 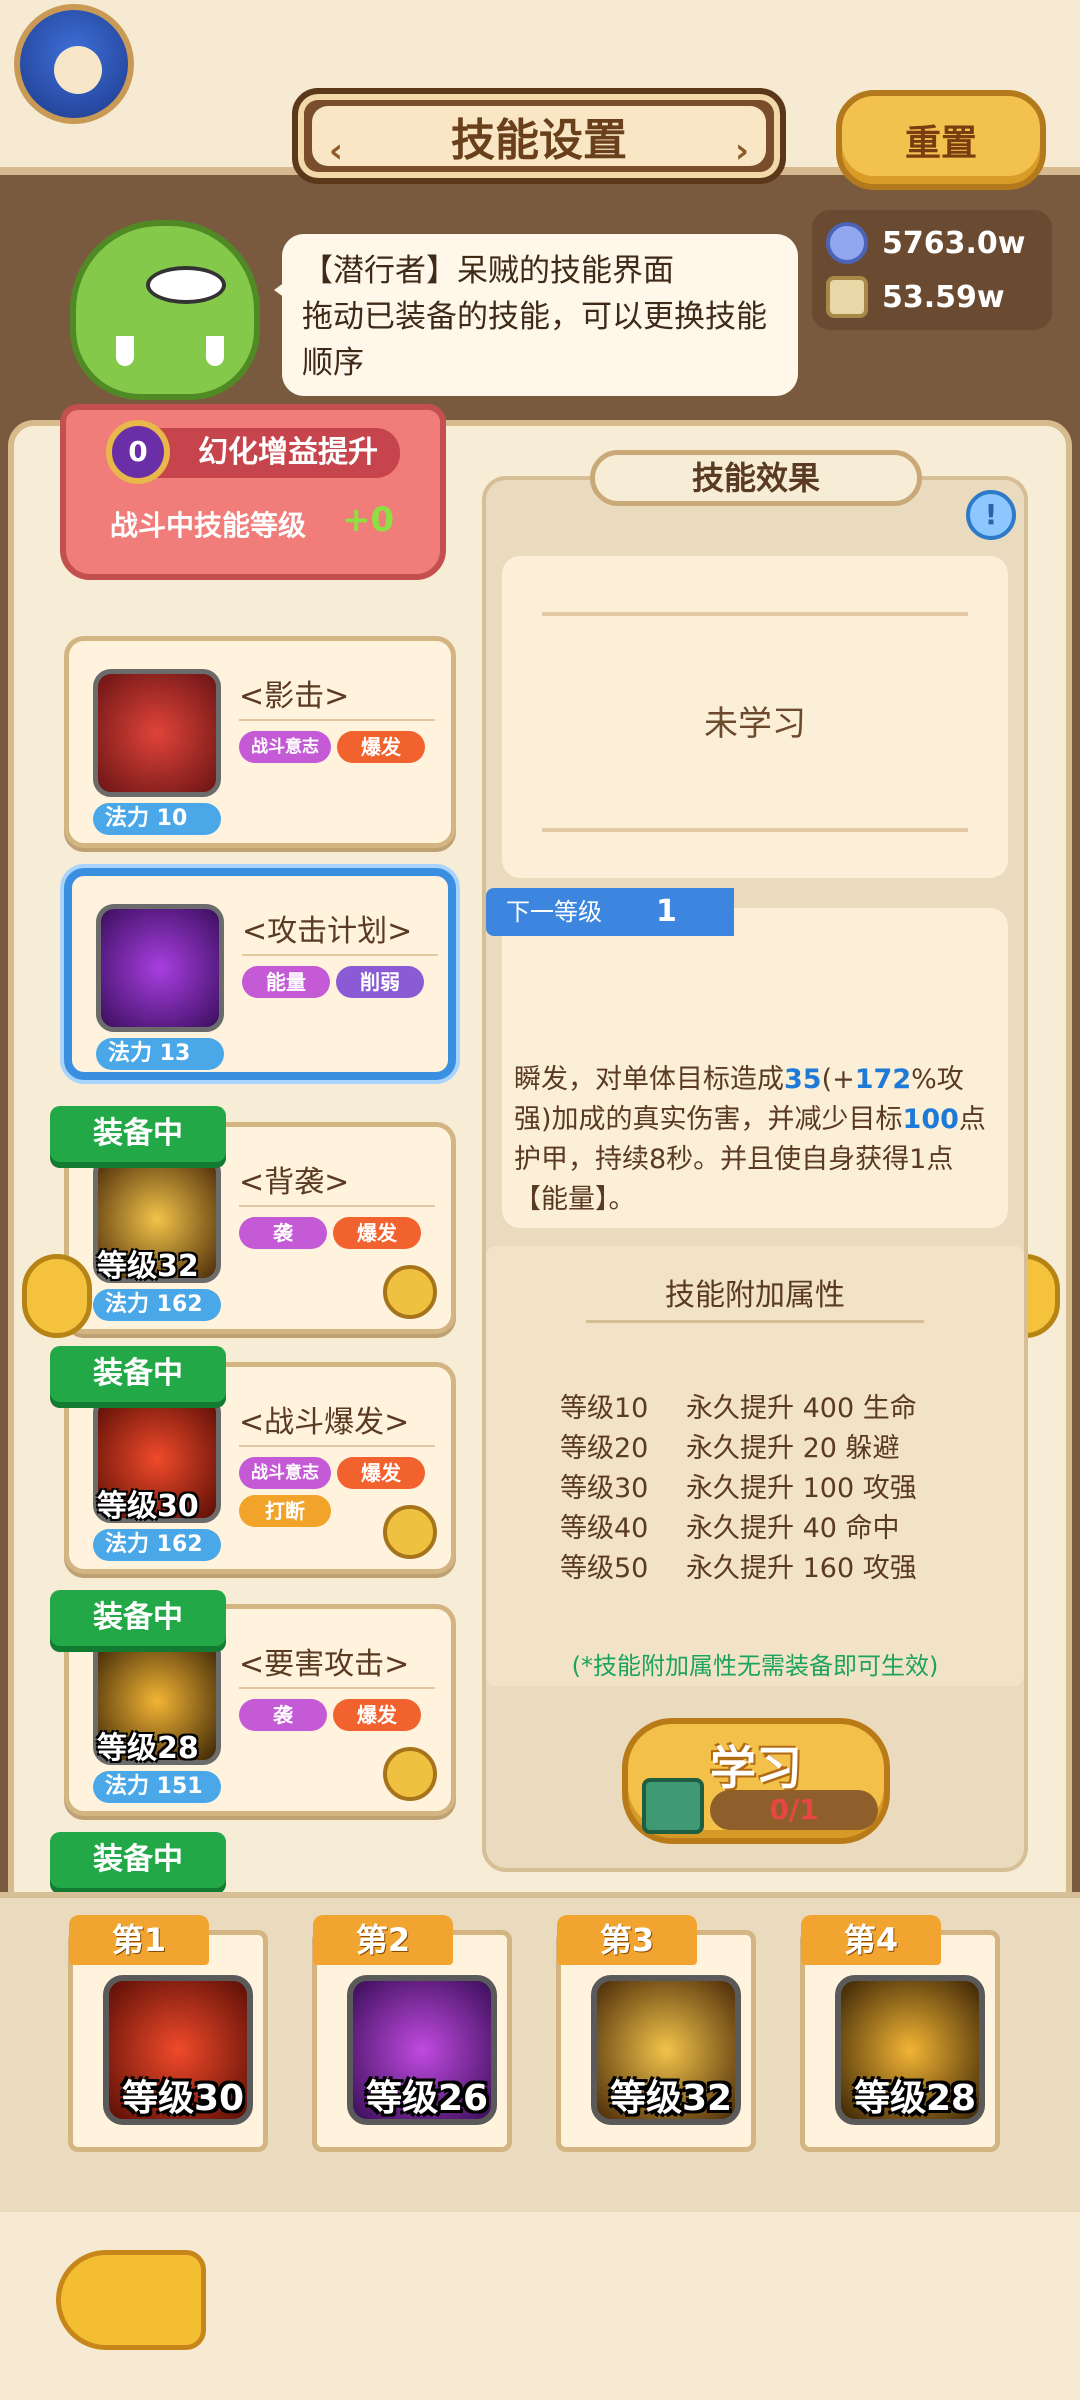 What do you see at coordinates (294, 696) in the screenshot?
I see `skill-name: <影击>` at bounding box center [294, 696].